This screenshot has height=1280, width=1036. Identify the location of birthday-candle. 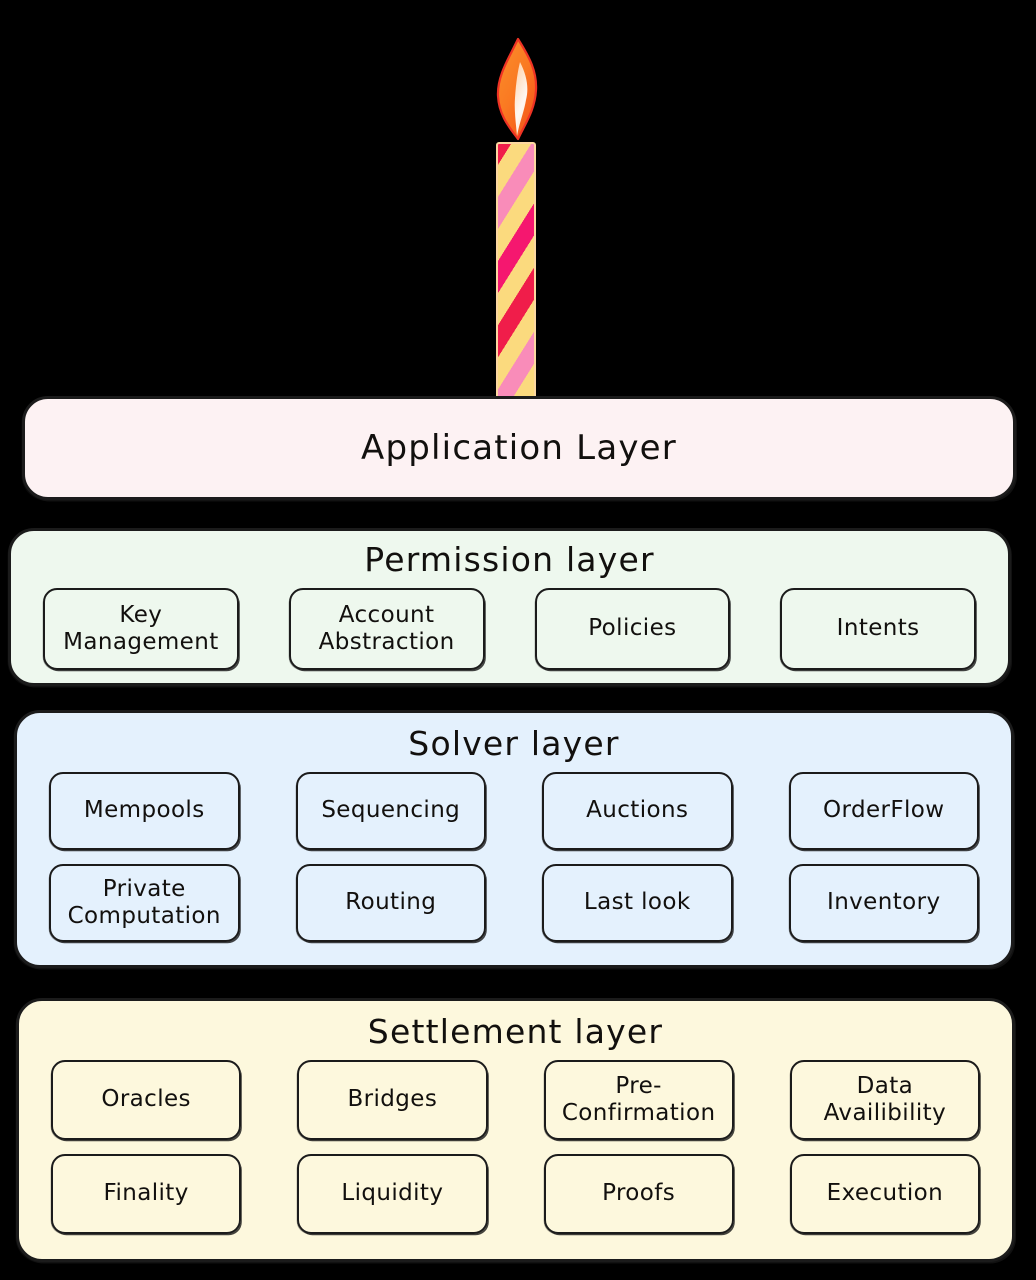
(517, 233).